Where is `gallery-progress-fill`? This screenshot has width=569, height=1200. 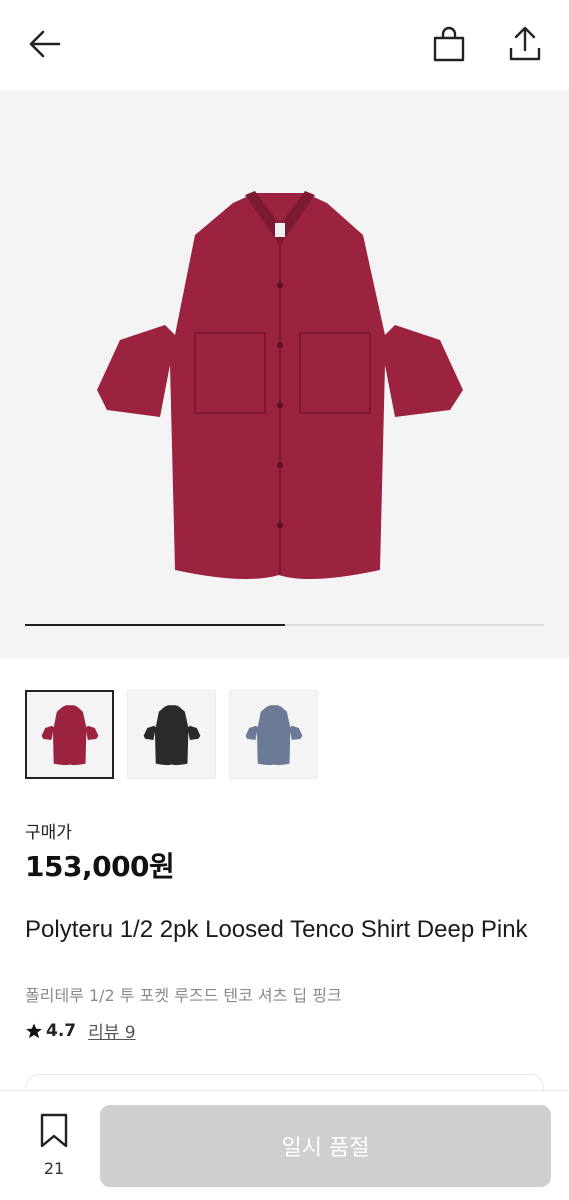
gallery-progress-fill is located at coordinates (155, 625).